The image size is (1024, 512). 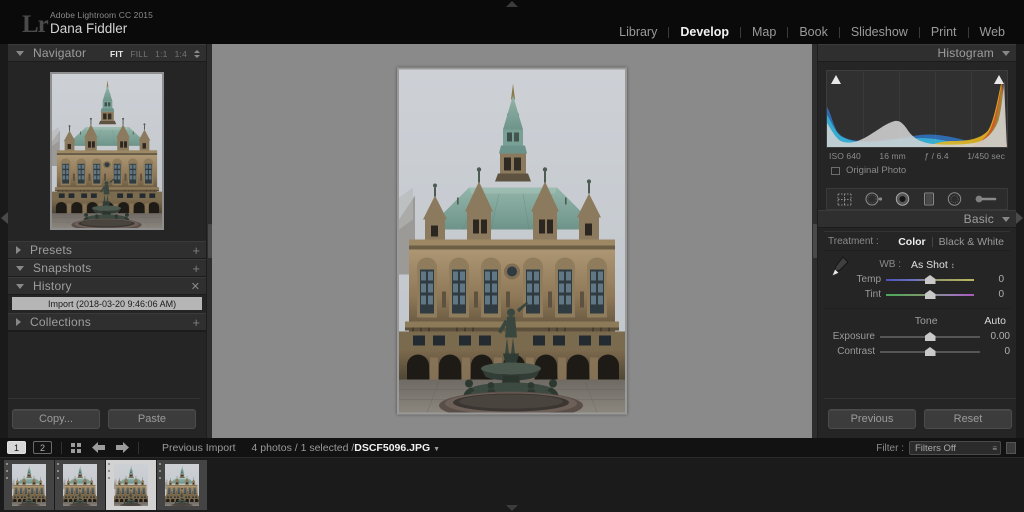 What do you see at coordinates (122, 447) in the screenshot?
I see `go-forward-icon` at bounding box center [122, 447].